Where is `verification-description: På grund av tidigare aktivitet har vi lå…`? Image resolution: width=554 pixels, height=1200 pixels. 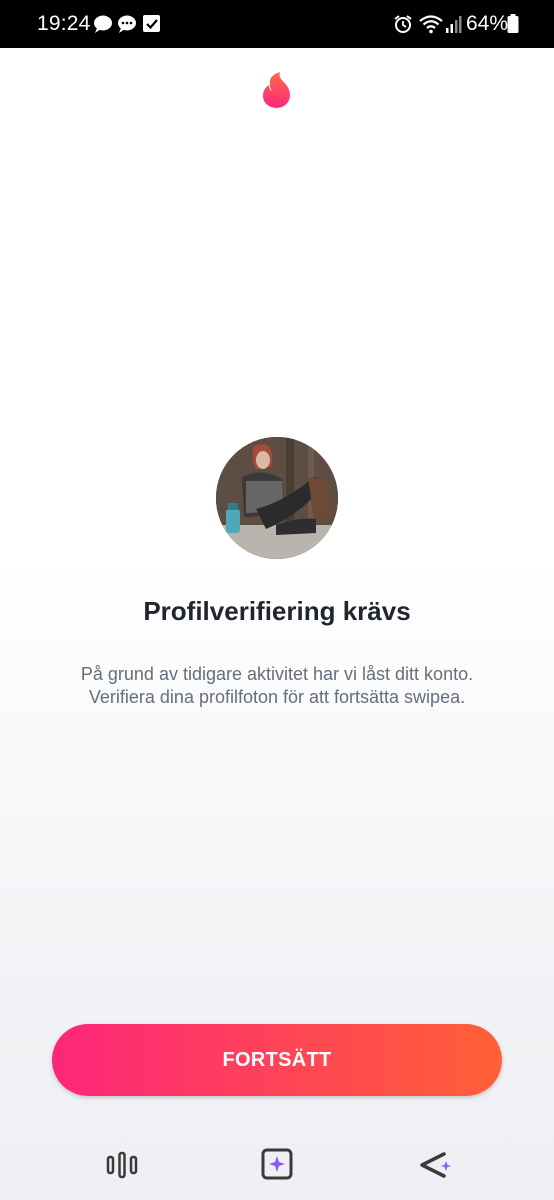 verification-description: På grund av tidigare aktivitet har vi lå… is located at coordinates (277, 685).